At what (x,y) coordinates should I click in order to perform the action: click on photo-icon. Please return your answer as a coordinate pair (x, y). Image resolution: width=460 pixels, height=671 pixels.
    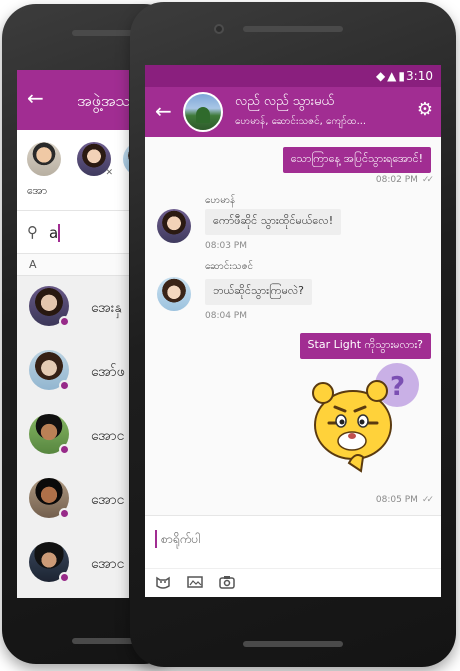
    Looking at the image, I should click on (195, 582).